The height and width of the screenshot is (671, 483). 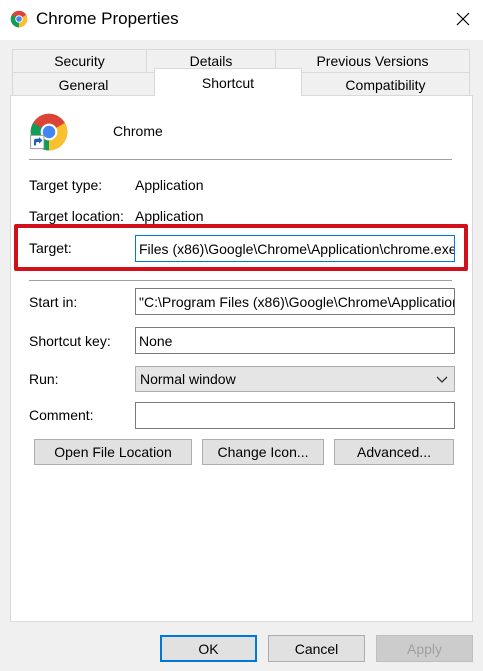 I want to click on run-value: Normal window, so click(x=188, y=379).